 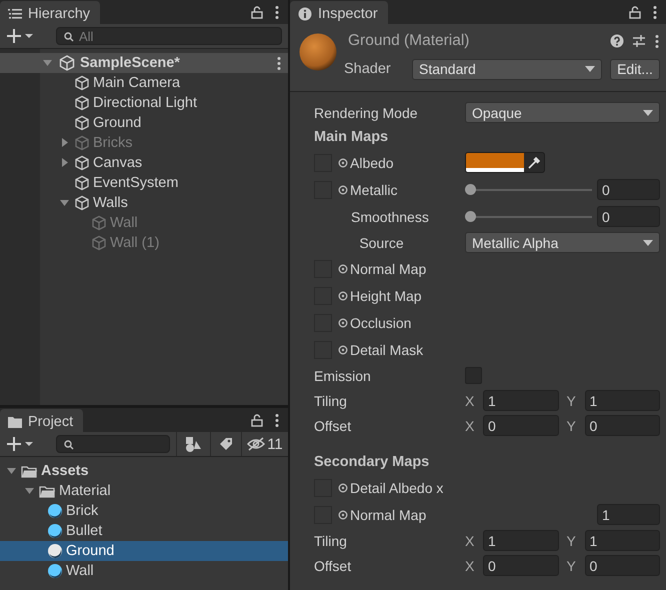 I want to click on shapes-icon, so click(x=193, y=444).